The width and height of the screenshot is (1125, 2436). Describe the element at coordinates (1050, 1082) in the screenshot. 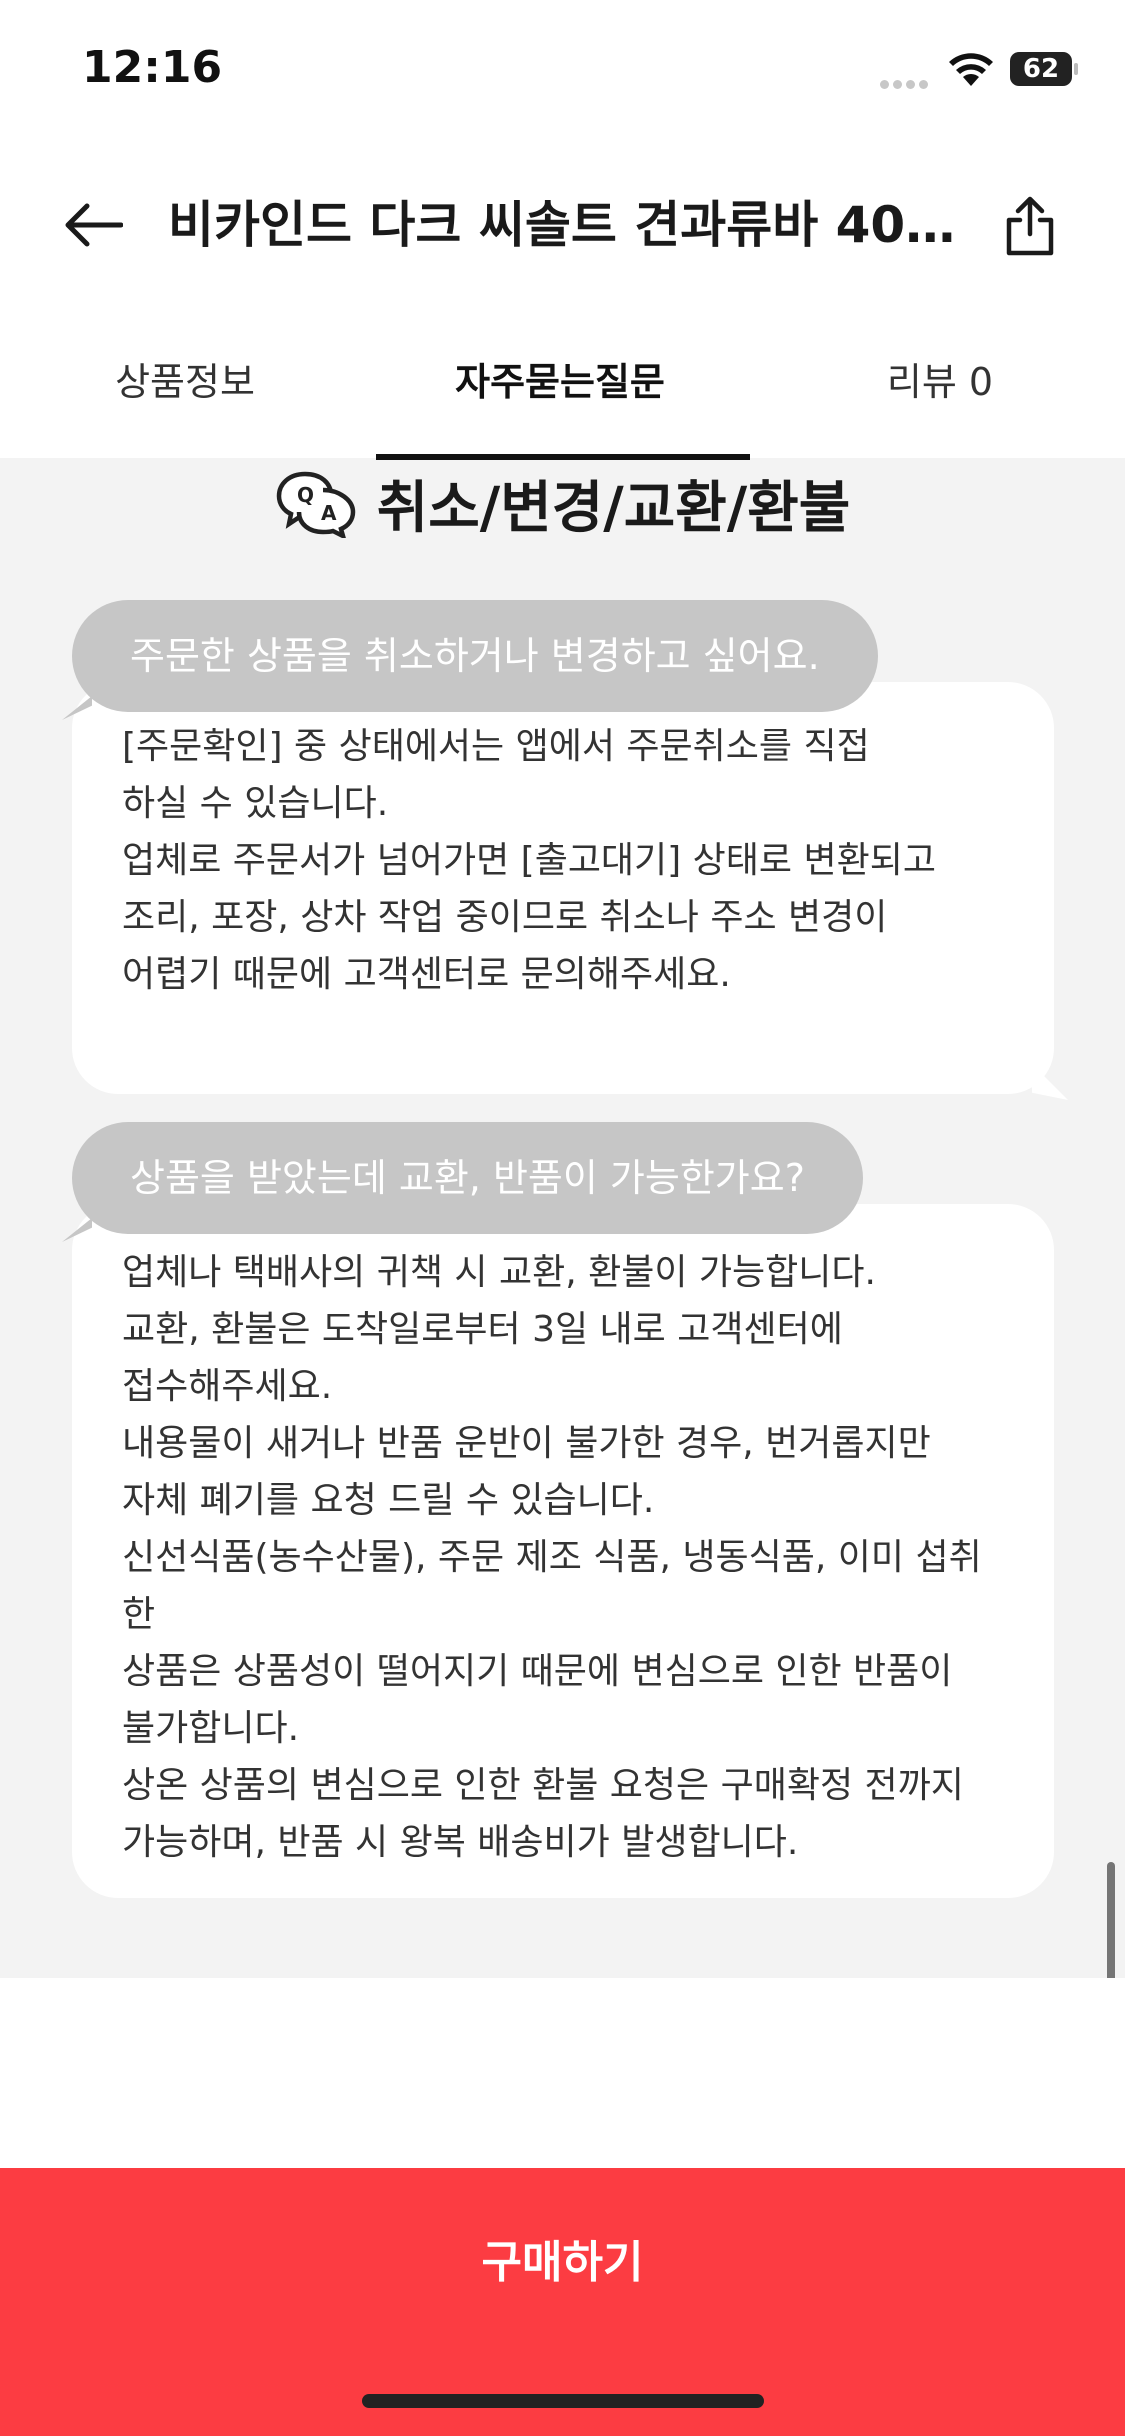

I see `bubble-tail` at that location.